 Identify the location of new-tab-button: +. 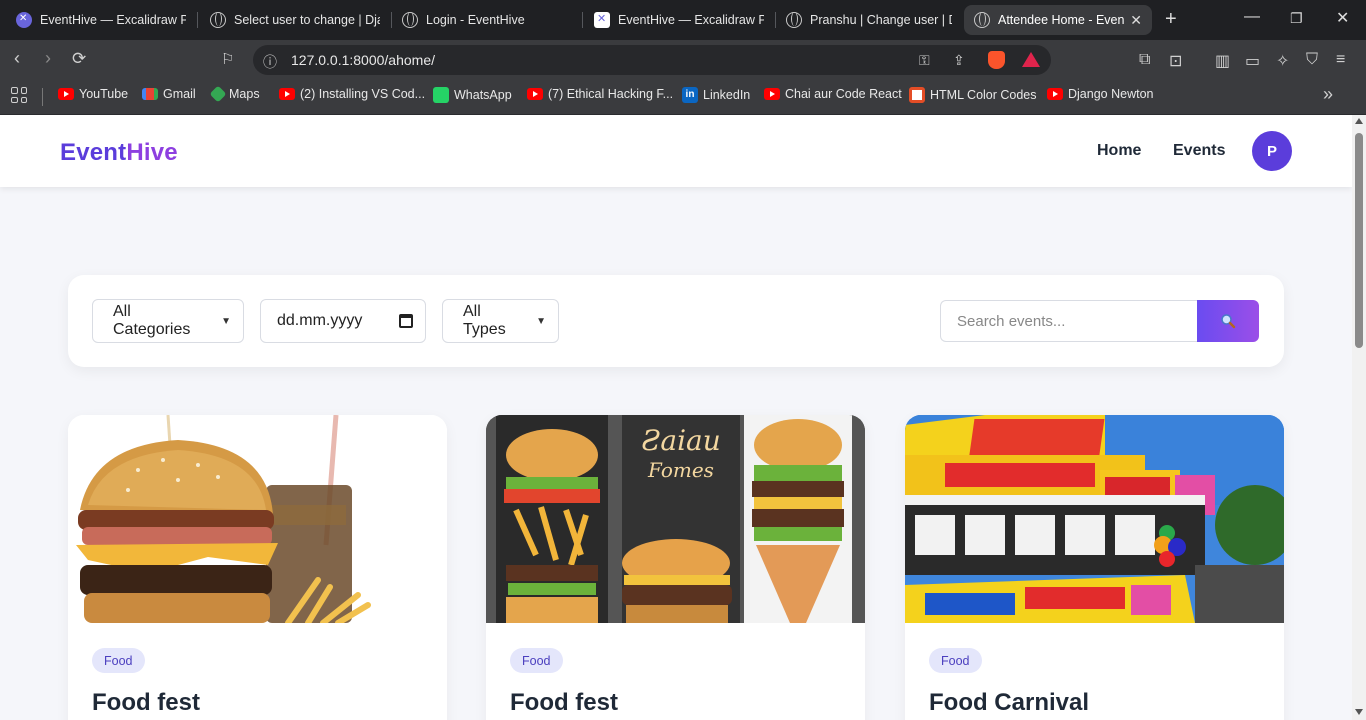
(1171, 19).